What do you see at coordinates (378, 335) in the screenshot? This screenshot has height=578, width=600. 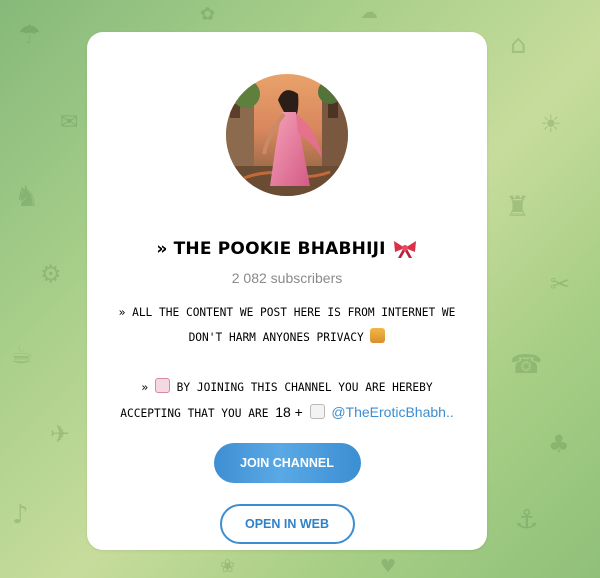 I see `lock-icon` at bounding box center [378, 335].